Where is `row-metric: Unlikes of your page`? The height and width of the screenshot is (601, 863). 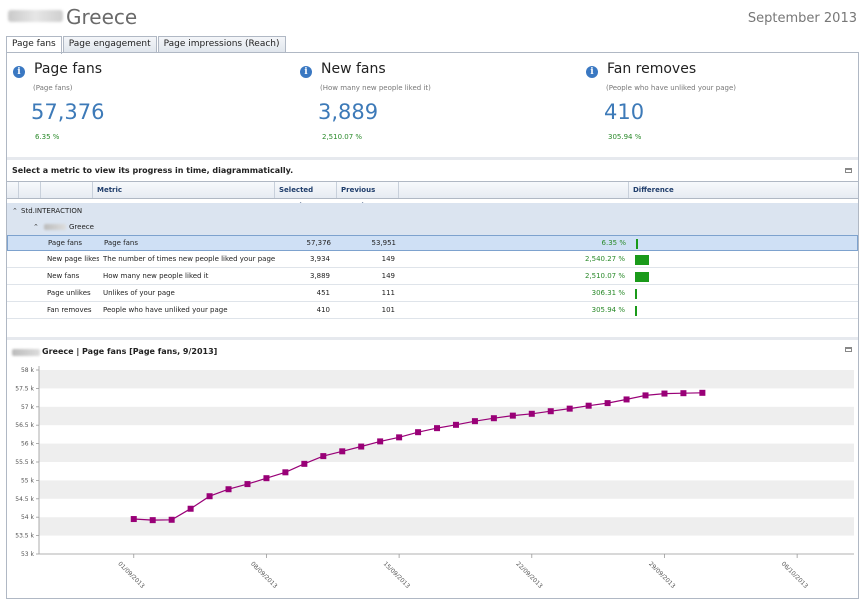 row-metric: Unlikes of your page is located at coordinates (139, 293).